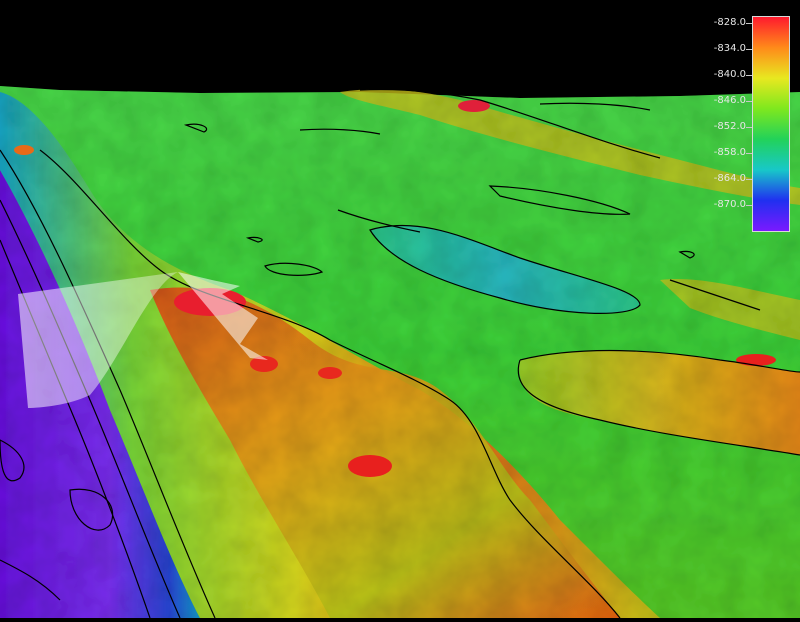  Describe the element at coordinates (729, 152) in the screenshot. I see `legend-label-5: -858.0` at that location.